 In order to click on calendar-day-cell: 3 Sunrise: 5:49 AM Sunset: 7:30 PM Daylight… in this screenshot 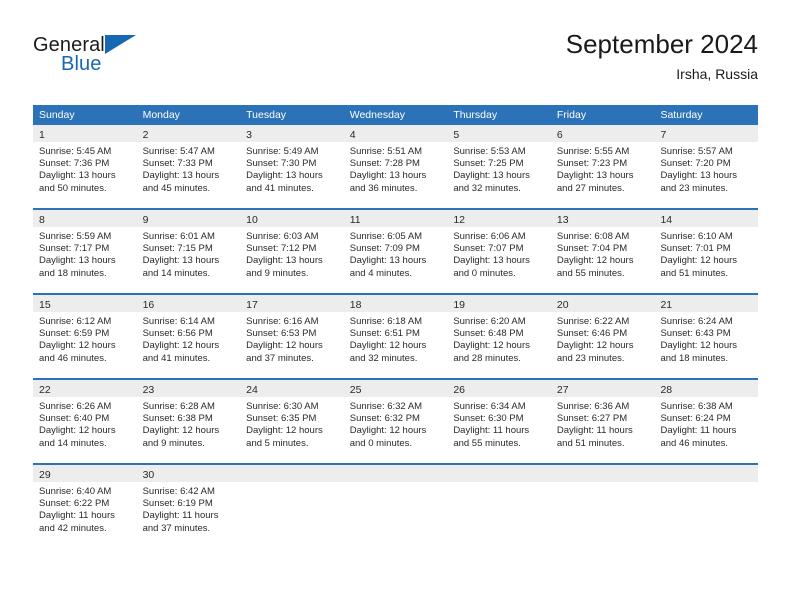, I will do `click(292, 166)`.